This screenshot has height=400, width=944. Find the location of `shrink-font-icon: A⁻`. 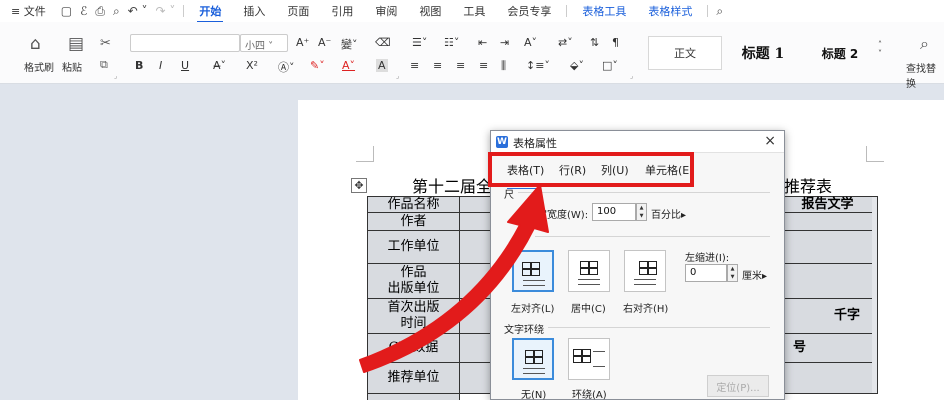

shrink-font-icon: A⁻ is located at coordinates (324, 42).